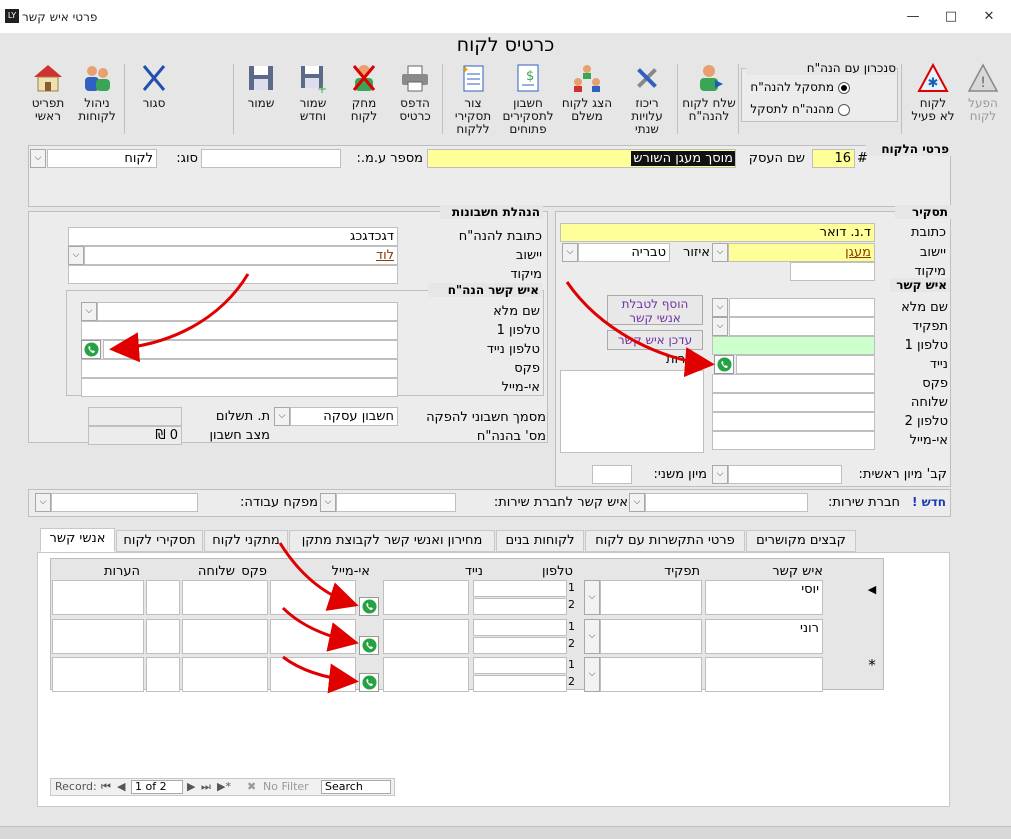 This screenshot has height=839, width=1011. What do you see at coordinates (665, 541) in the screenshot?
I see `tab-contact-details: פרטי התקשרות עם לקוח` at bounding box center [665, 541].